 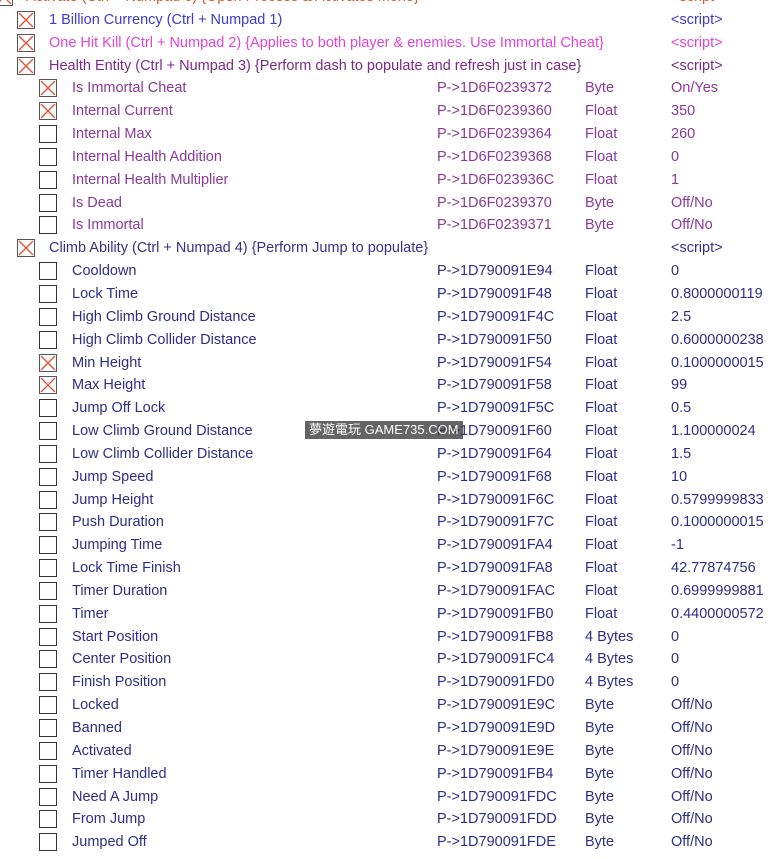 What do you see at coordinates (391, 203) in the screenshot?
I see `table-row: Is Dead P->1D6F0239370 Byte Off/No` at bounding box center [391, 203].